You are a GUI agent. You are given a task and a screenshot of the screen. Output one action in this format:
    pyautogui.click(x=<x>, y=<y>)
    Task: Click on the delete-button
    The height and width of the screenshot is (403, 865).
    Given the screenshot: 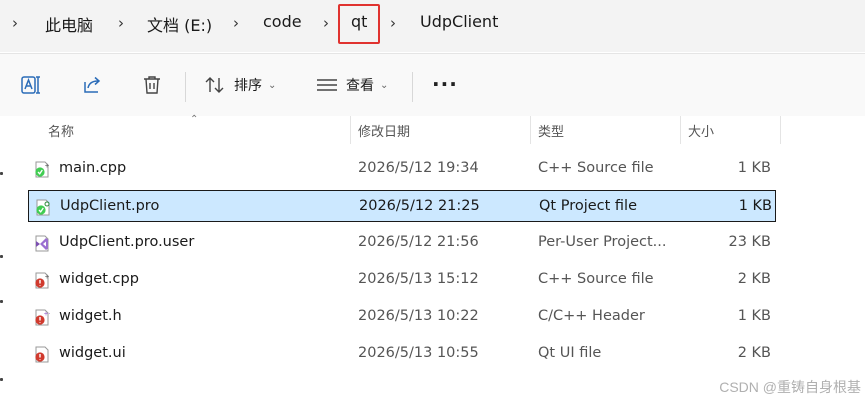 What is the action you would take?
    pyautogui.click(x=152, y=85)
    